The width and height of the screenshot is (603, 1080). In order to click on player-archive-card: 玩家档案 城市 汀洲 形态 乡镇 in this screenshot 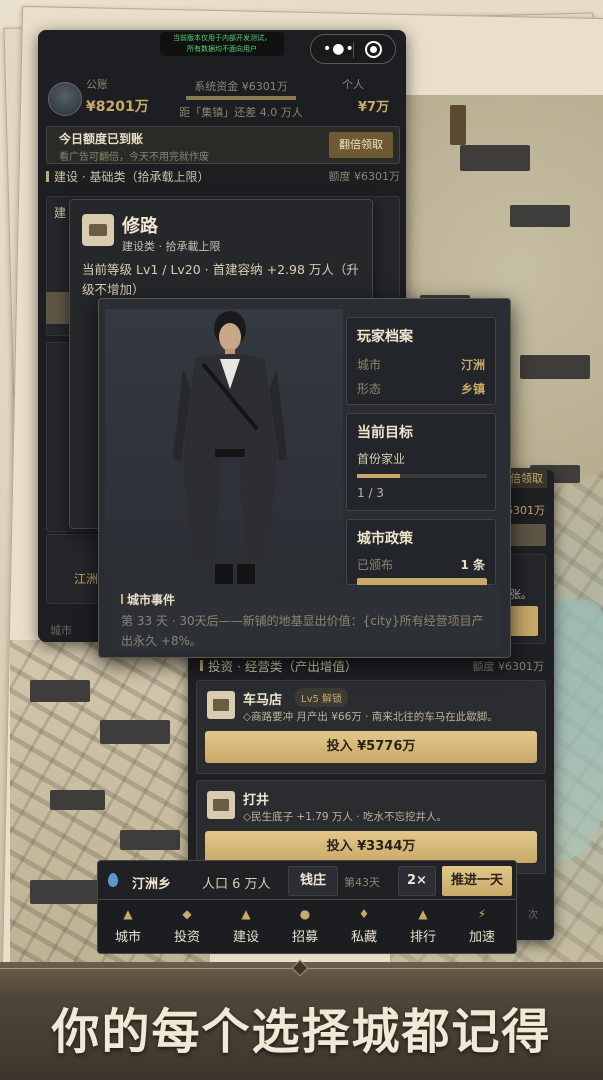, I will do `click(421, 361)`.